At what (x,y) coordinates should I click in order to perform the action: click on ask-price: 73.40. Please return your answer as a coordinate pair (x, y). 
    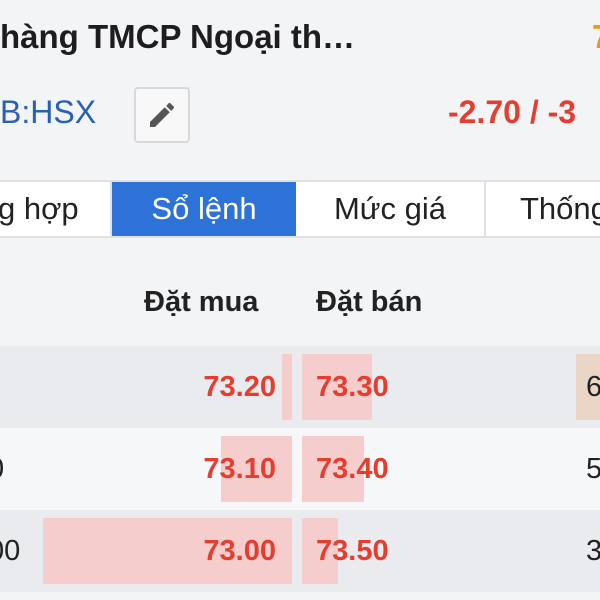
    Looking at the image, I should click on (352, 469).